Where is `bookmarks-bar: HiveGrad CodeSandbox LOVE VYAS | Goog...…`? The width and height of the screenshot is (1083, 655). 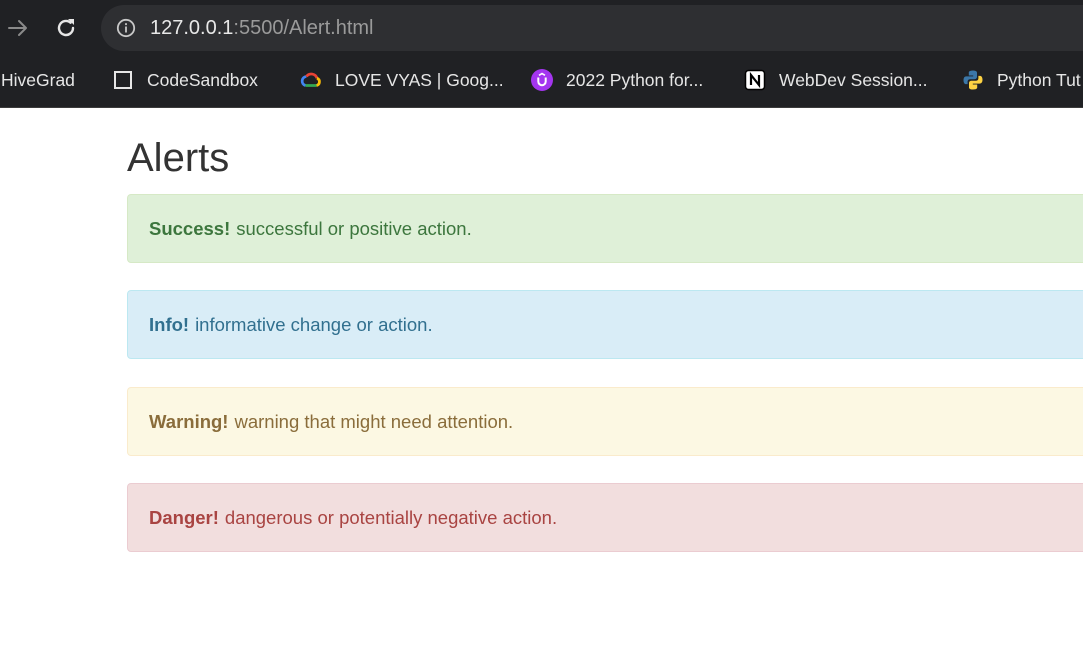
bookmarks-bar: HiveGrad CodeSandbox LOVE VYAS | Goog...… is located at coordinates (541, 80).